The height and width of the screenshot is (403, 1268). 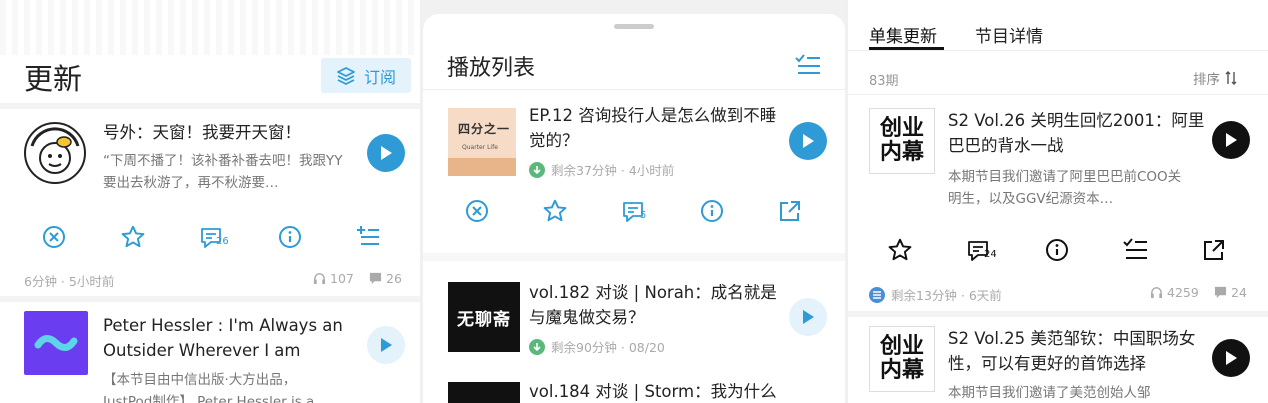 What do you see at coordinates (877, 294) in the screenshot?
I see `progress-icon` at bounding box center [877, 294].